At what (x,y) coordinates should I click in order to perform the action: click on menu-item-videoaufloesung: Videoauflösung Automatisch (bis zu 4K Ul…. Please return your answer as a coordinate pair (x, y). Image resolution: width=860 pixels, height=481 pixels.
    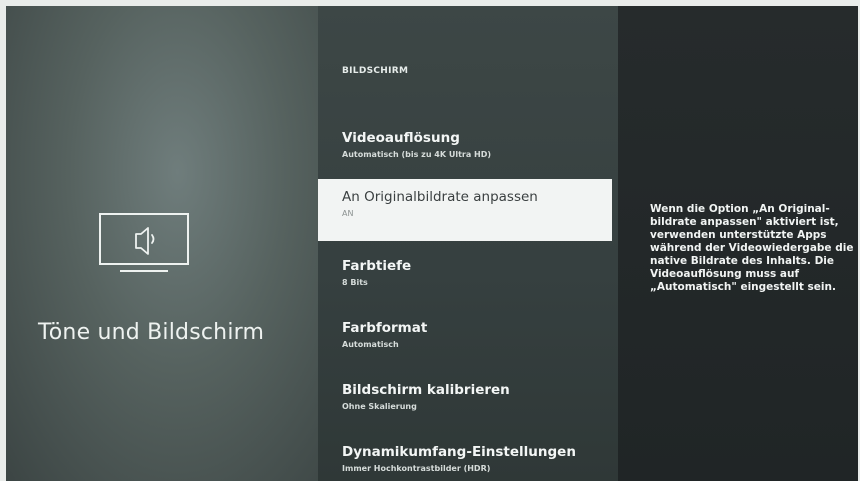
    Looking at the image, I should click on (468, 151).